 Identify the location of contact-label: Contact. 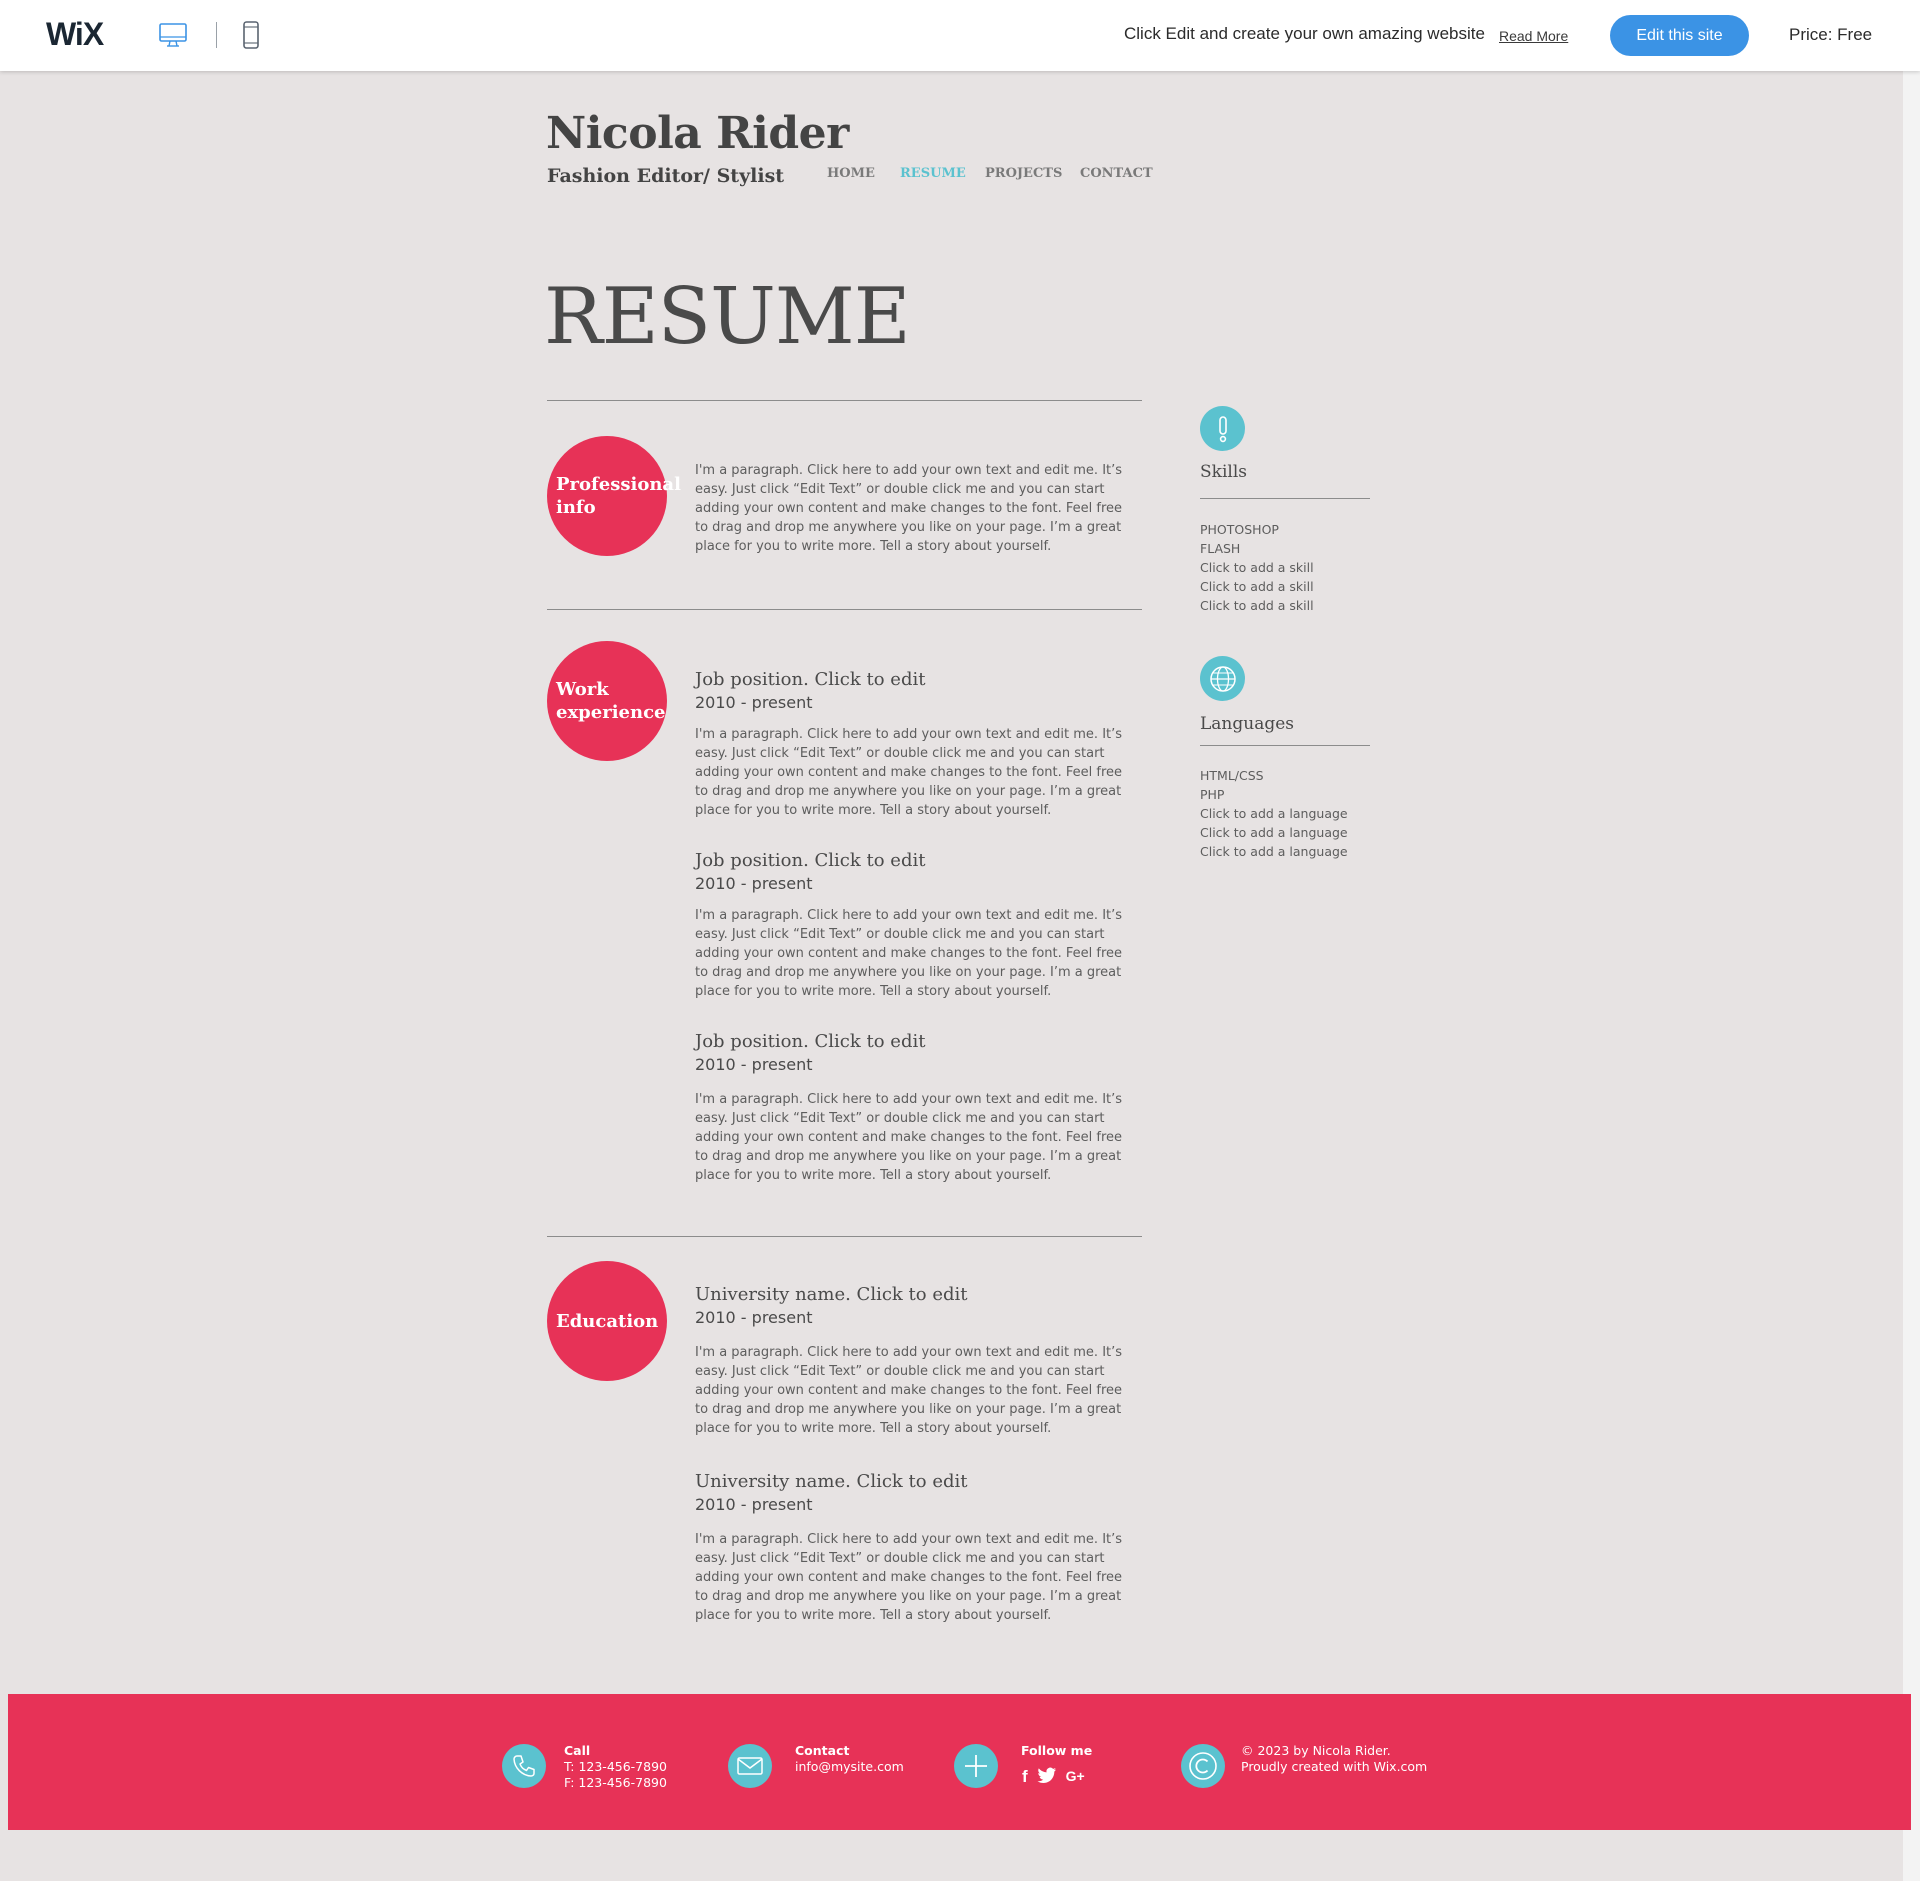
(822, 1750).